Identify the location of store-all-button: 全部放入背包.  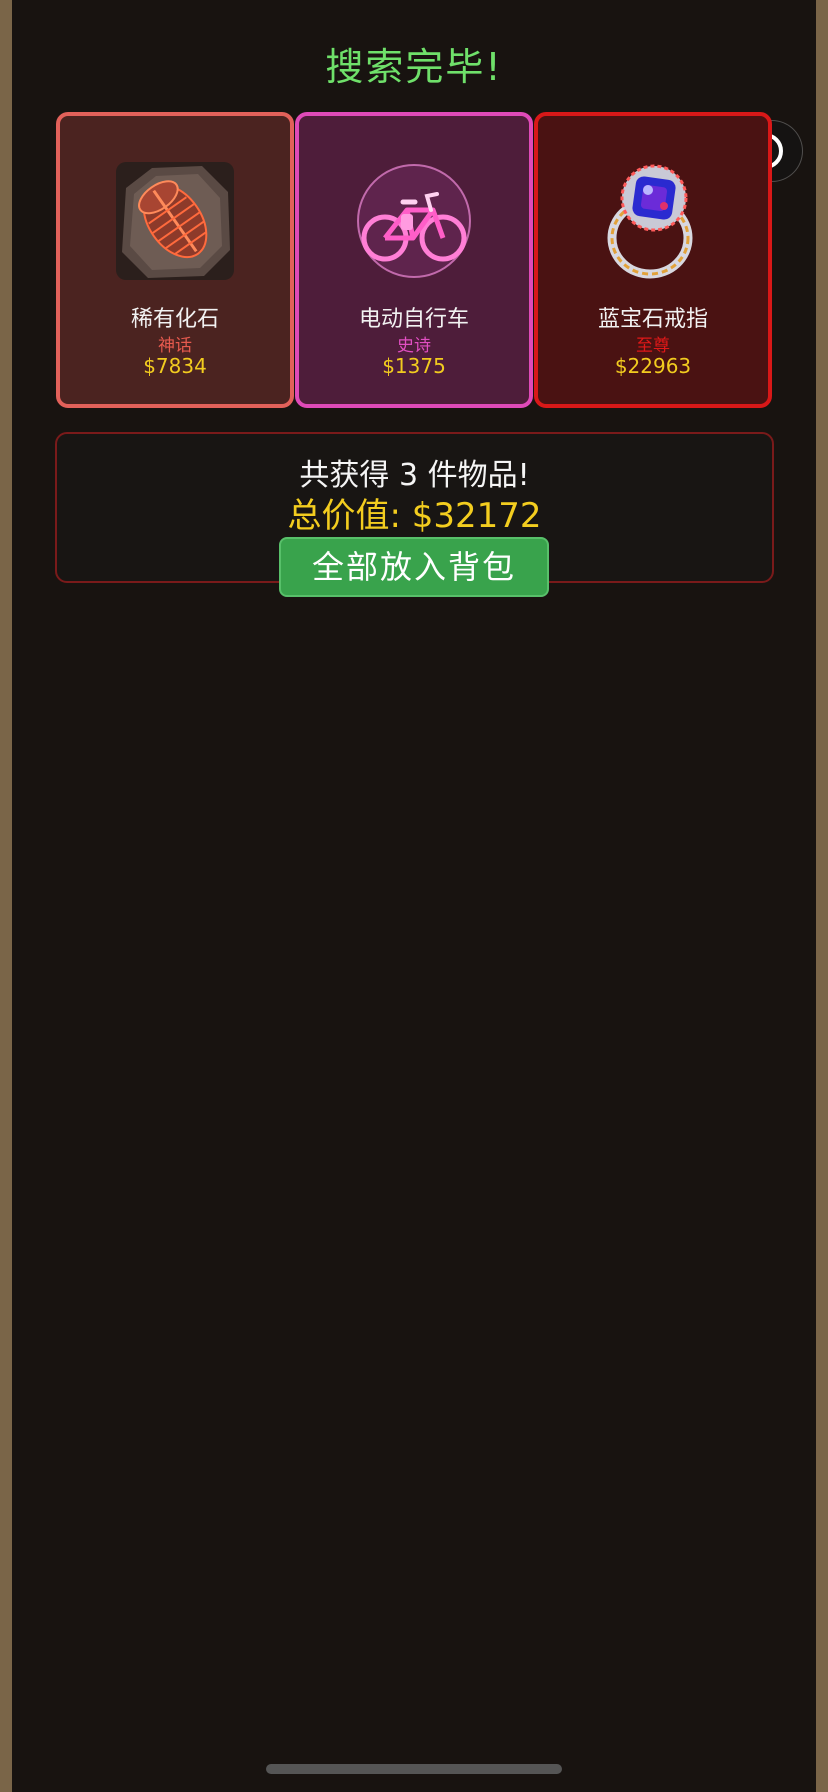
(414, 567).